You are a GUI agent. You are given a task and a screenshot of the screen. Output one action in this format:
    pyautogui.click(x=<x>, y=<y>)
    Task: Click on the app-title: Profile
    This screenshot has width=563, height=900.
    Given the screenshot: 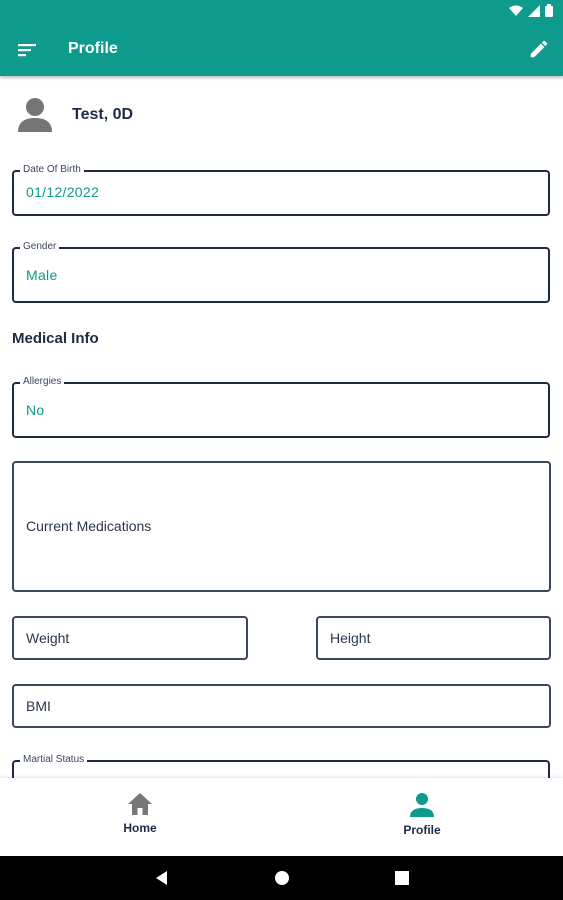 What is the action you would take?
    pyautogui.click(x=93, y=48)
    